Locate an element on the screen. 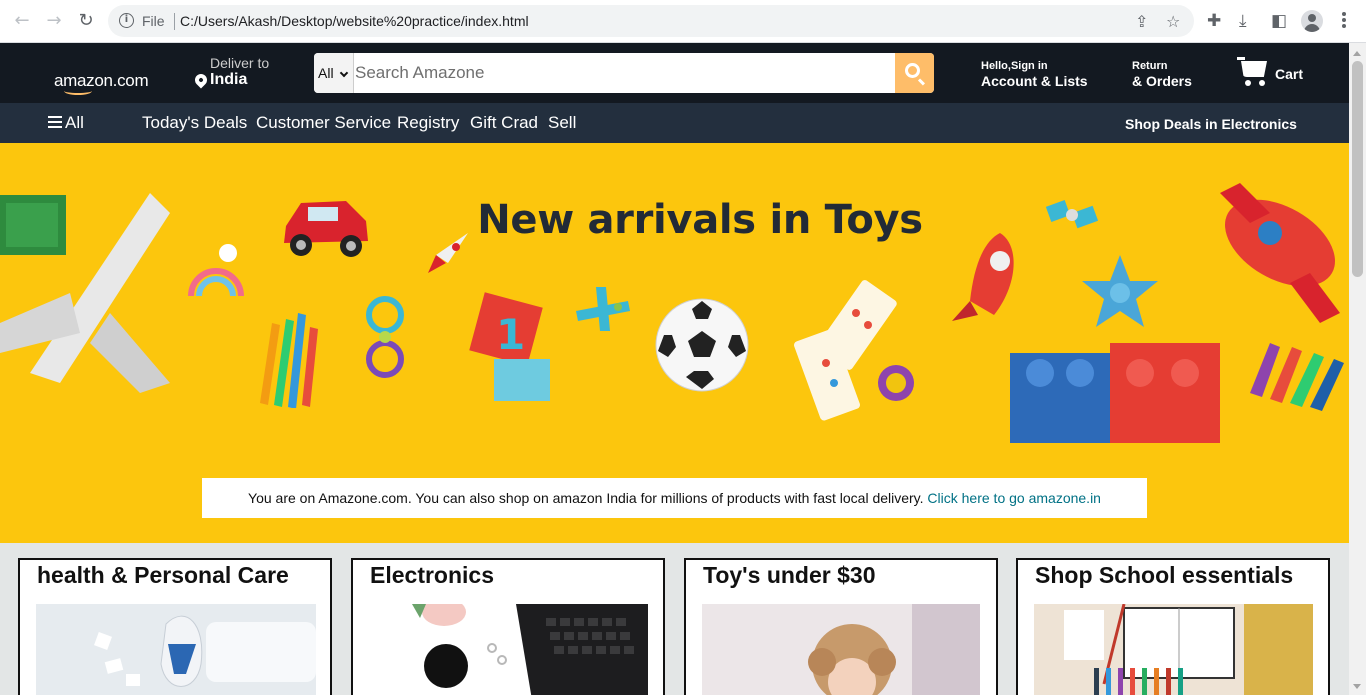  download-icon: ⤓ is located at coordinates (1243, 21).